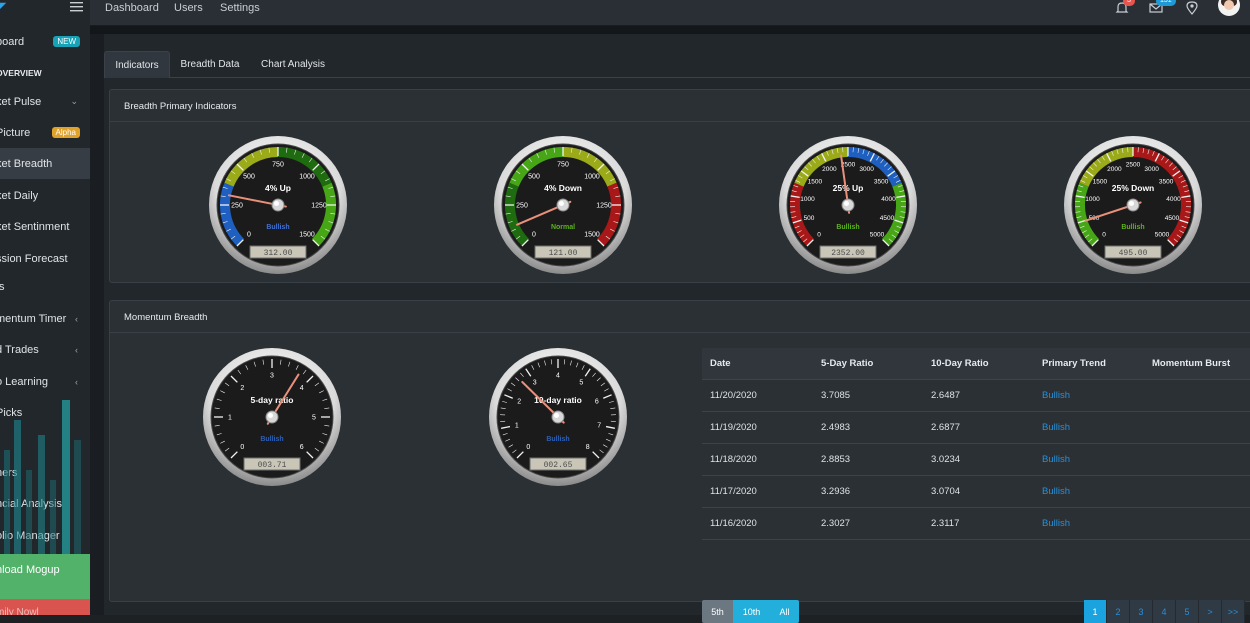  What do you see at coordinates (293, 64) in the screenshot?
I see `tab-chart-analysis: Chart Analysis` at bounding box center [293, 64].